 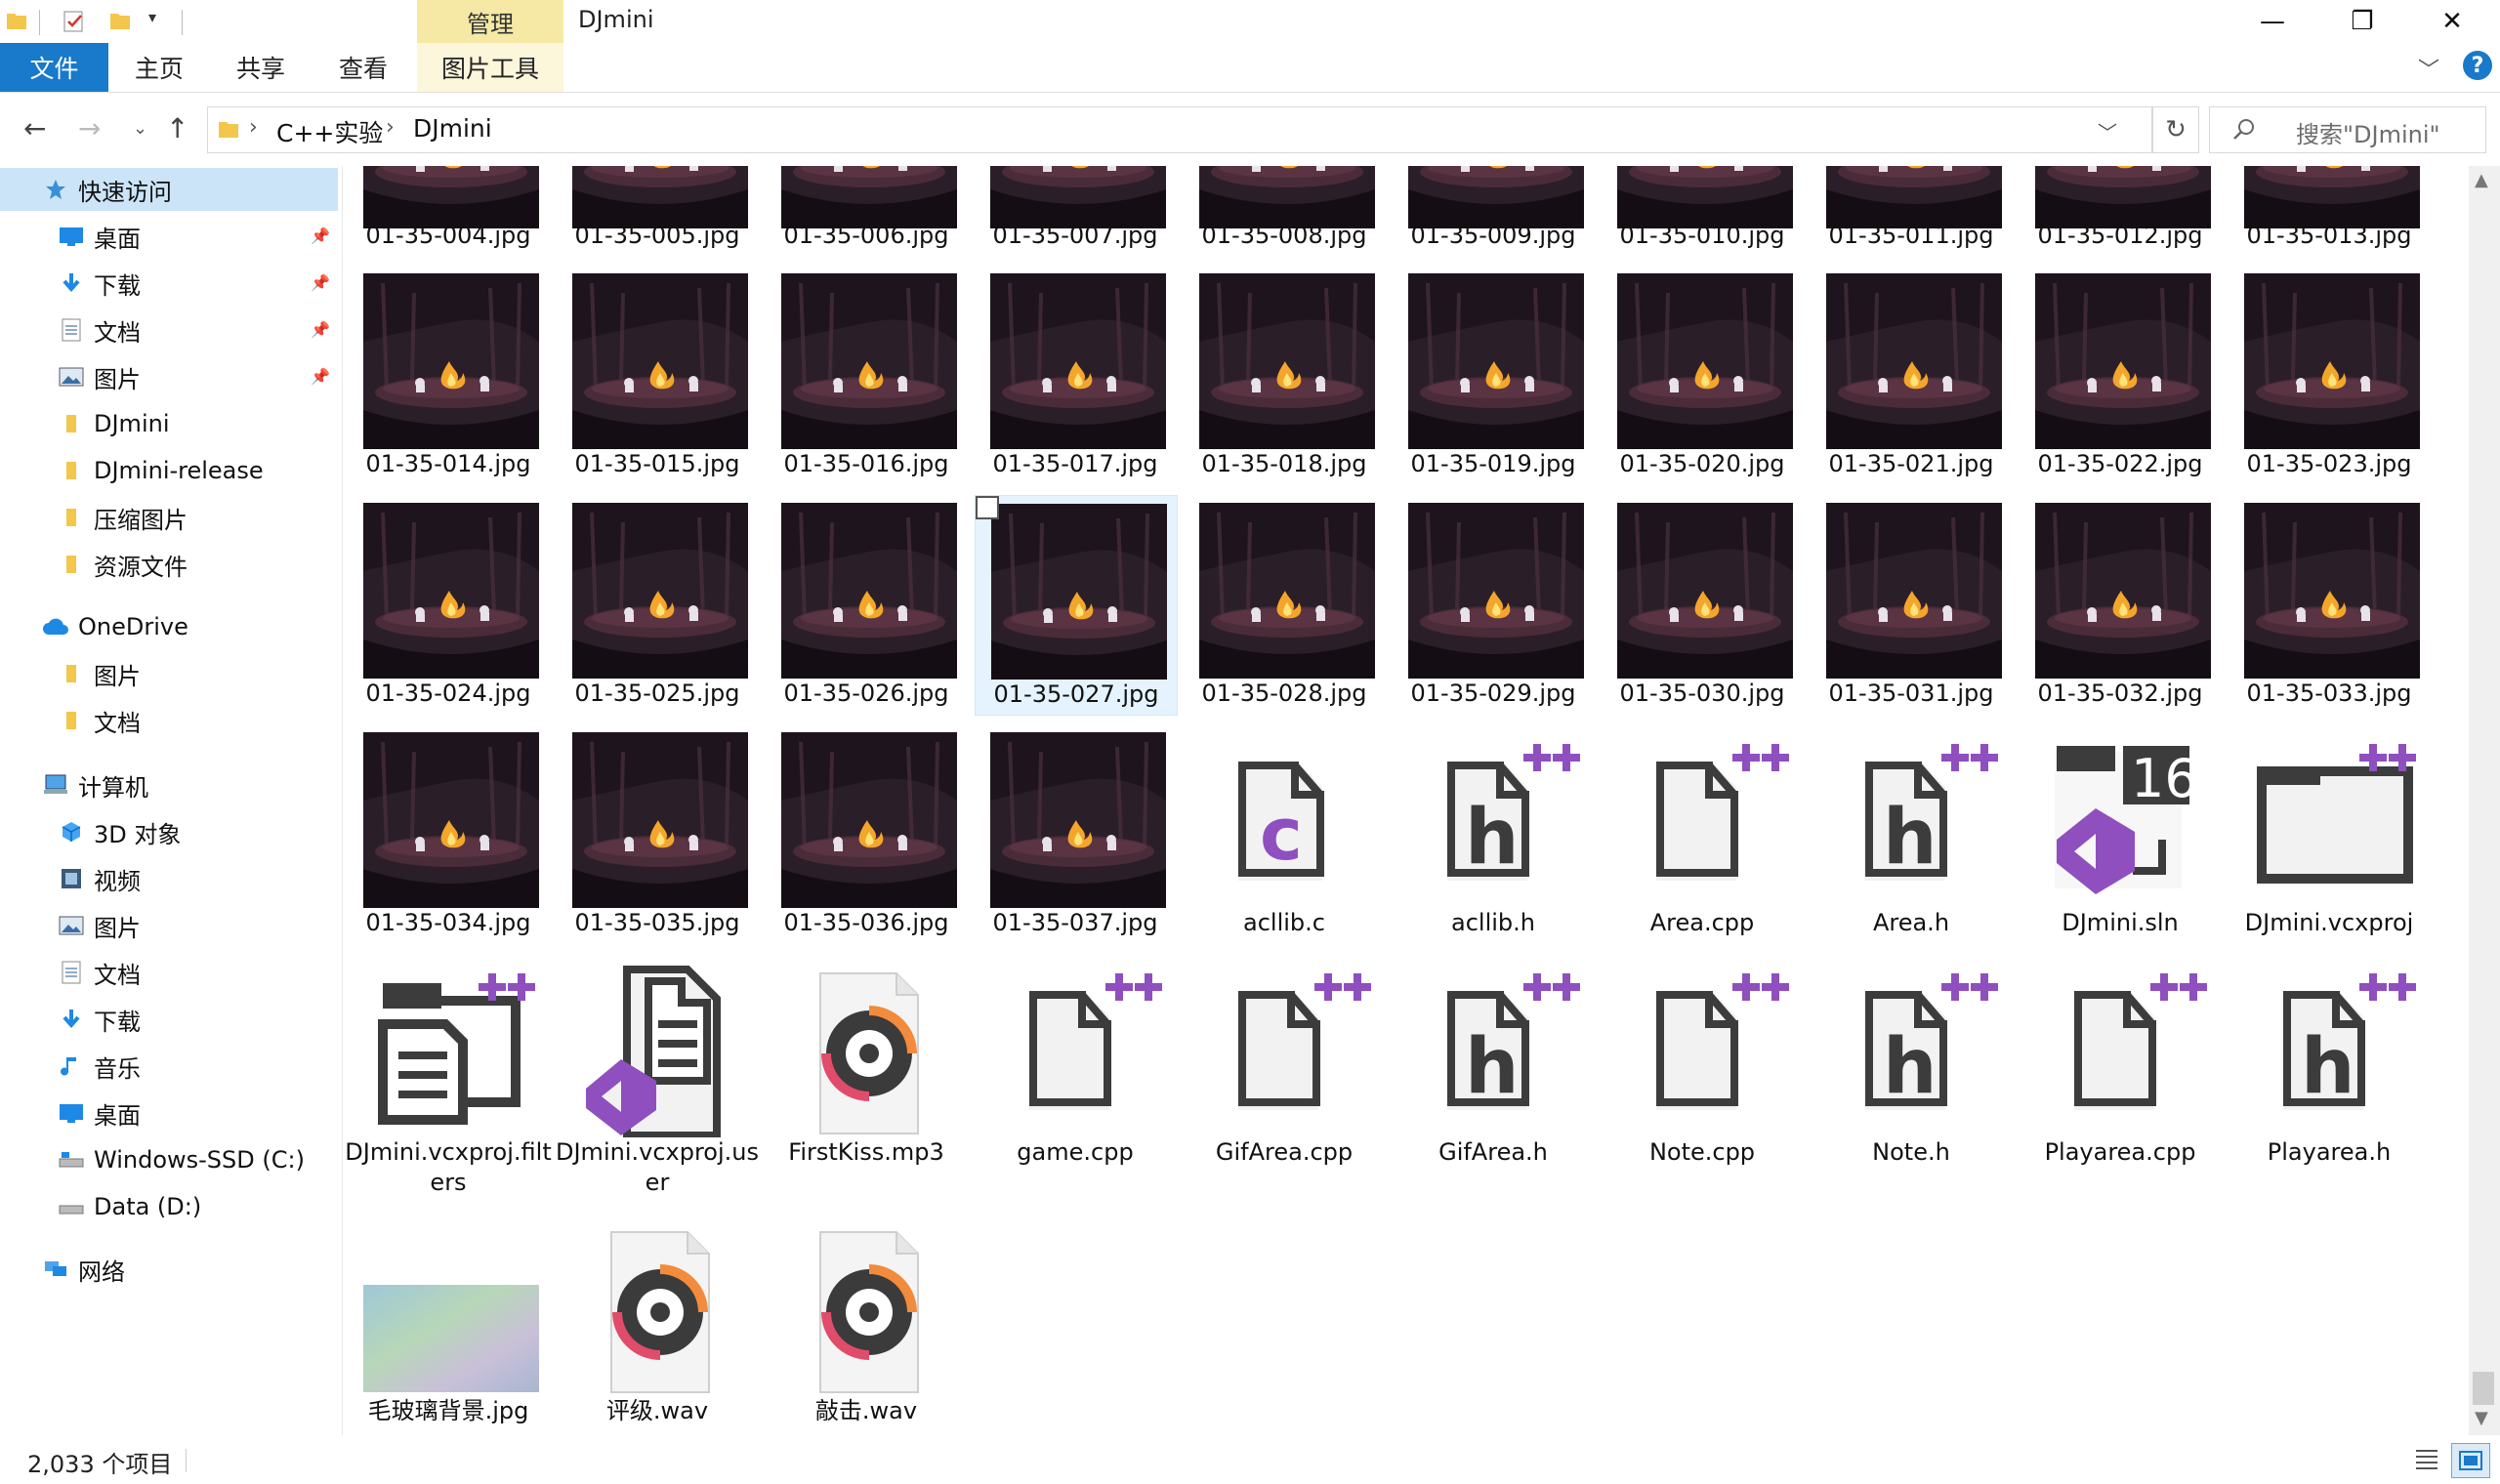 What do you see at coordinates (1911, 834) in the screenshot?
I see `file-item: h Area.h` at bounding box center [1911, 834].